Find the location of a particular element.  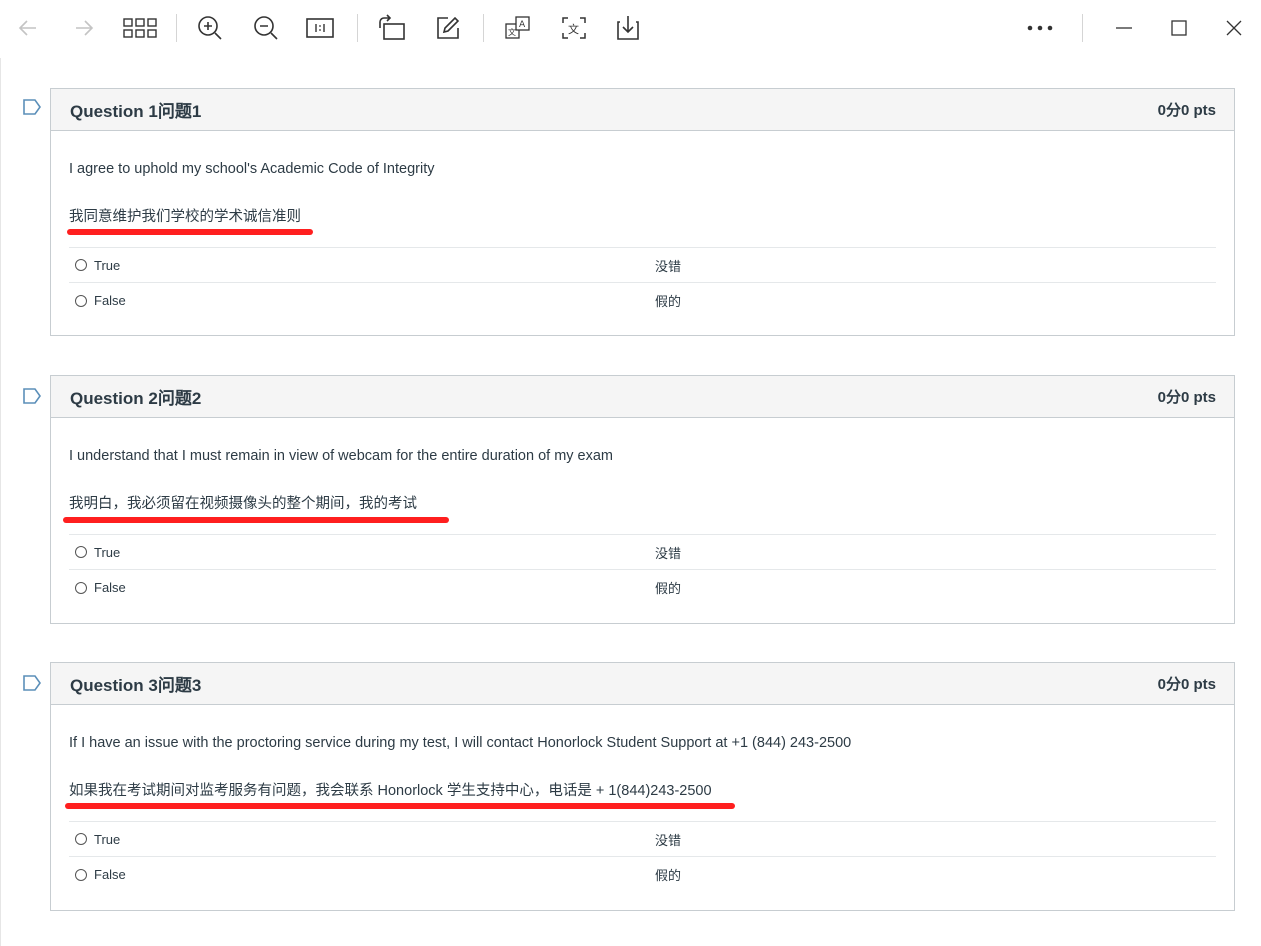

translate-selection-button: 文 is located at coordinates (574, 28).